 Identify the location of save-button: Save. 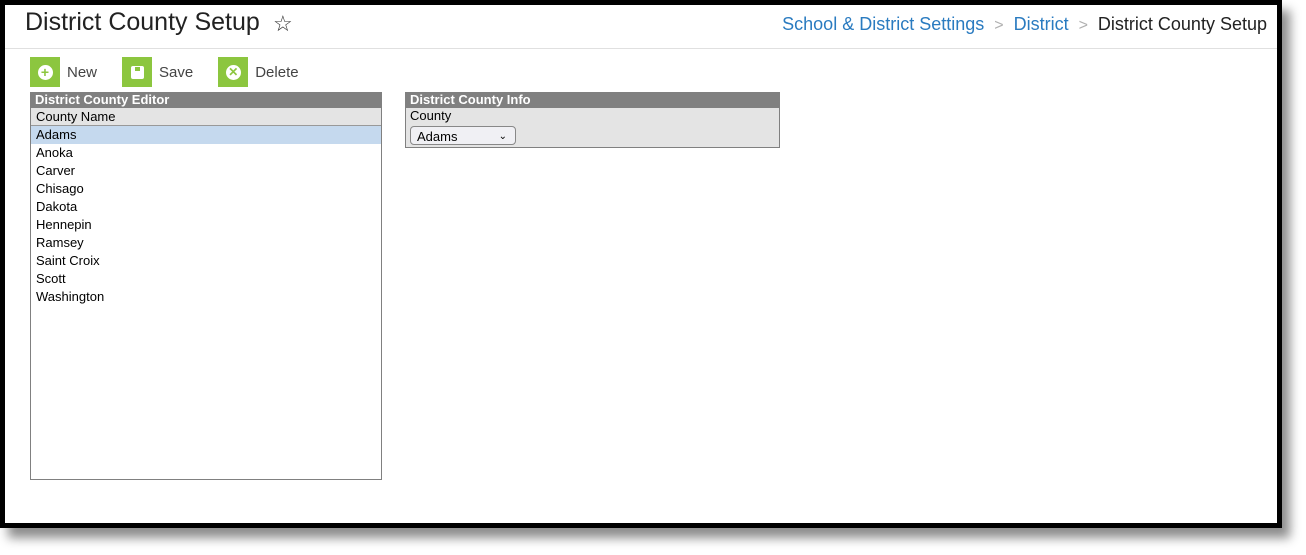
(157, 72).